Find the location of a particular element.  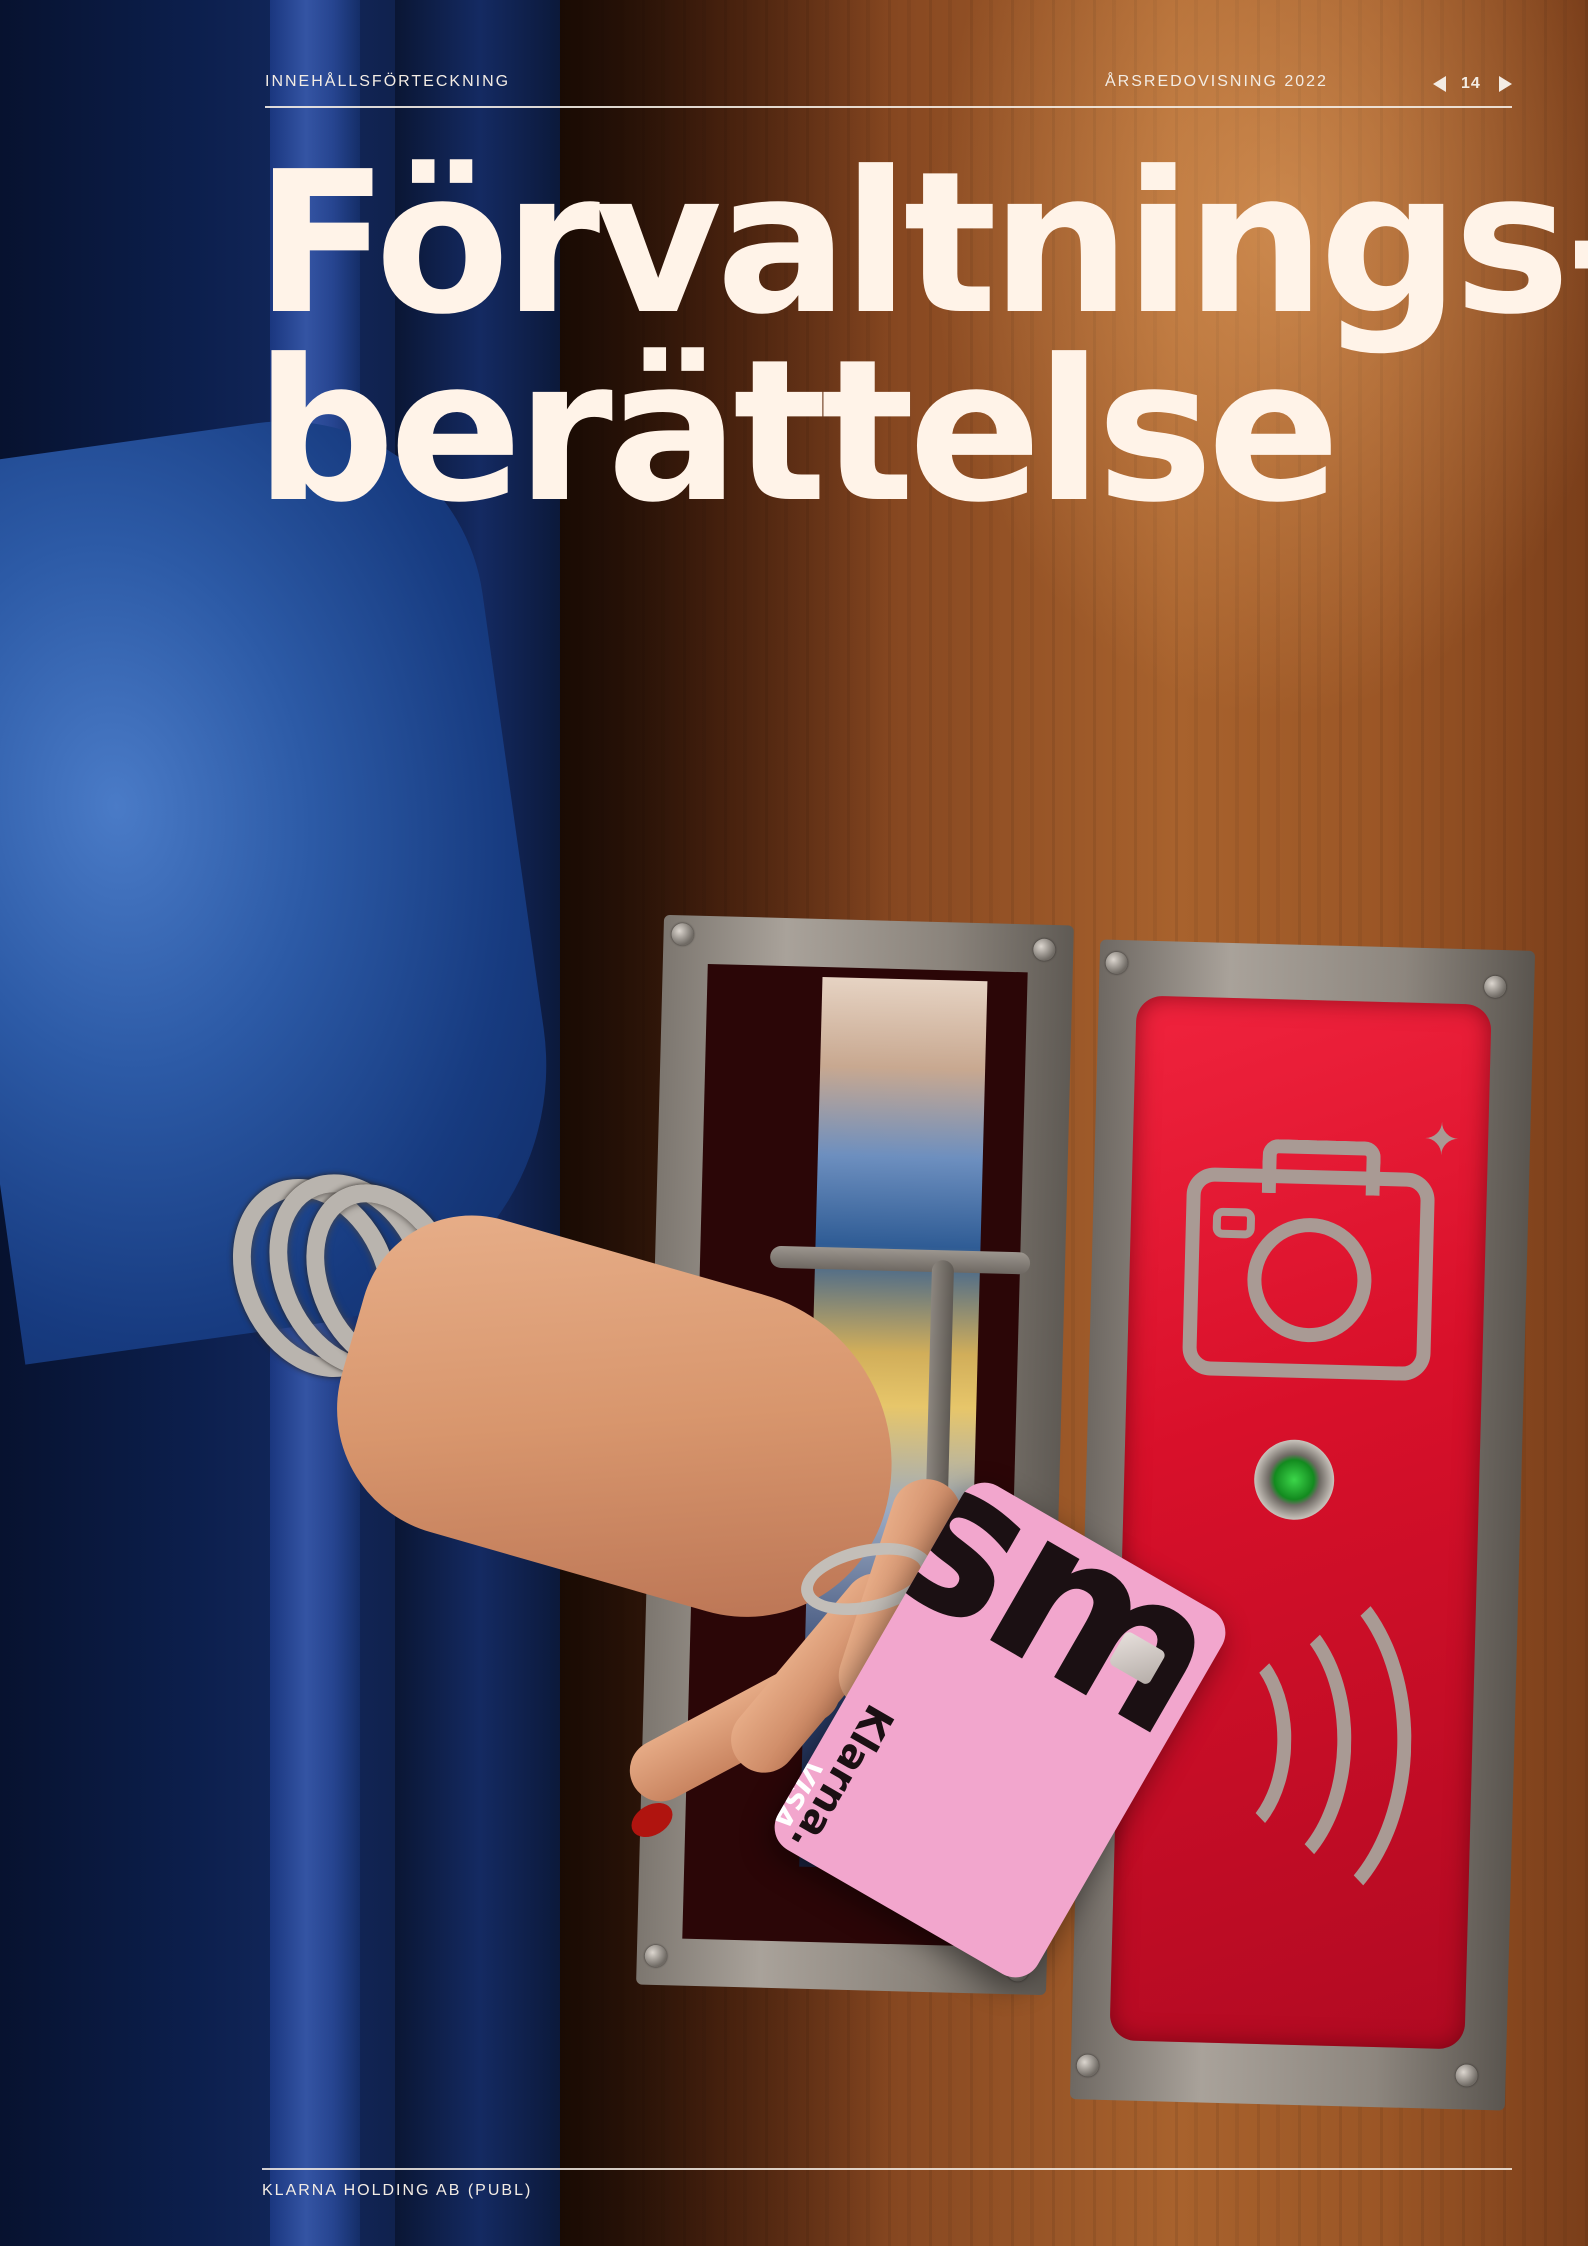

sparkle-icon: ✦ is located at coordinates (1441, 1140).